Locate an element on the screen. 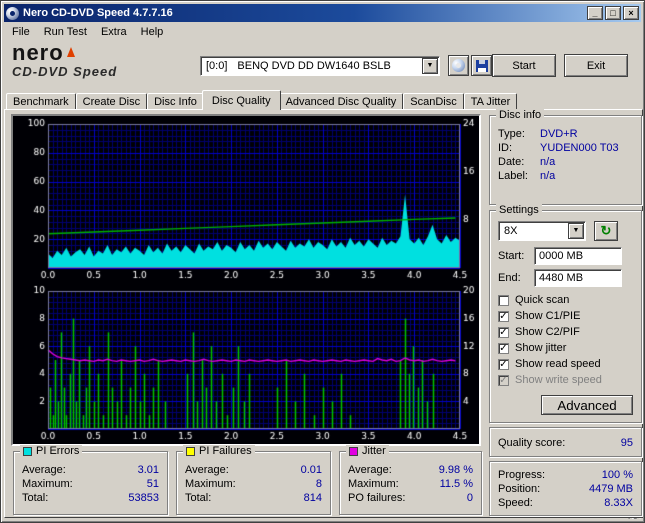 This screenshot has height=523, width=645. menu-run-test: Run Test is located at coordinates (65, 32).